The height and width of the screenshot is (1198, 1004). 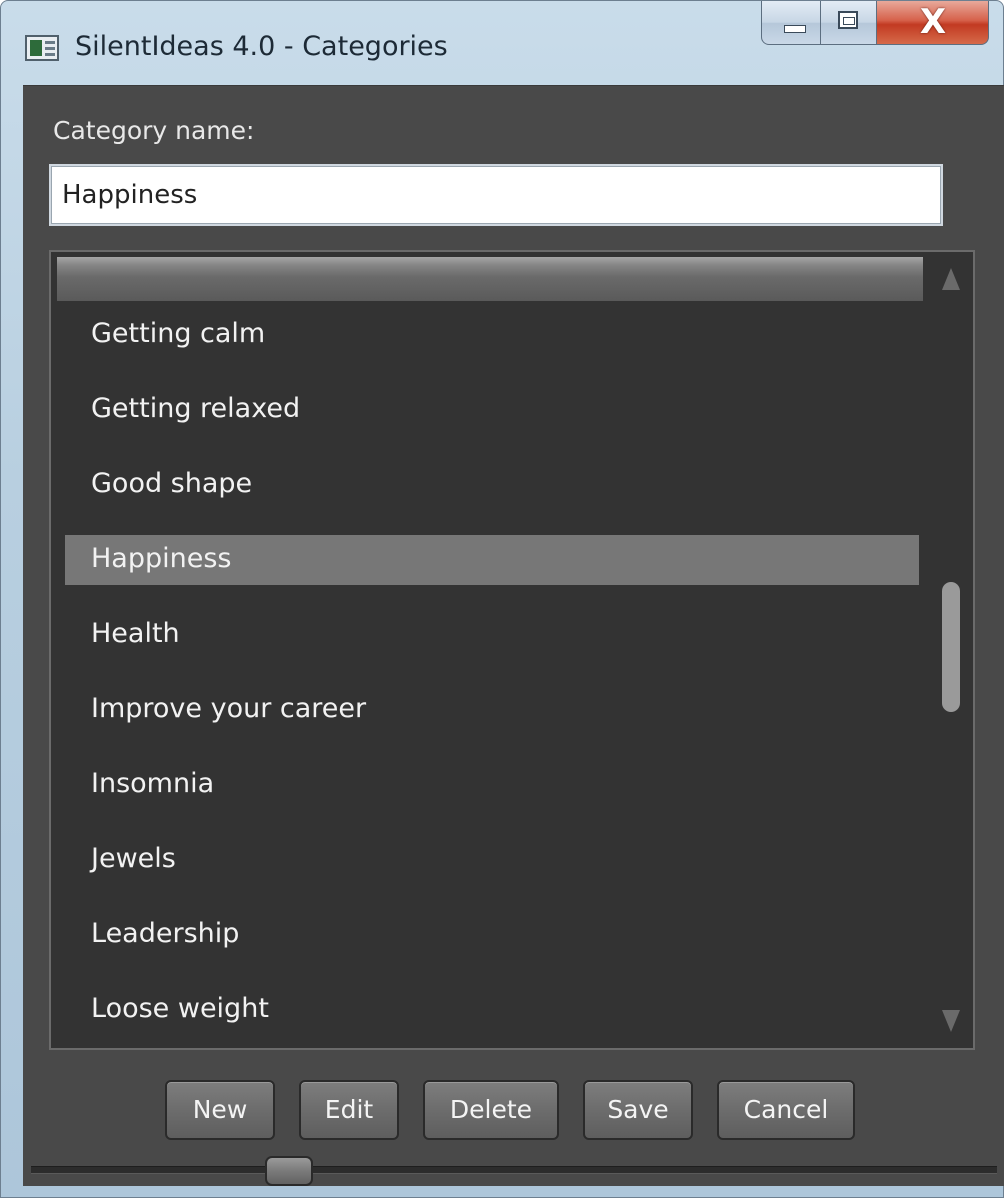 I want to click on delete-button: Delete, so click(x=491, y=1110).